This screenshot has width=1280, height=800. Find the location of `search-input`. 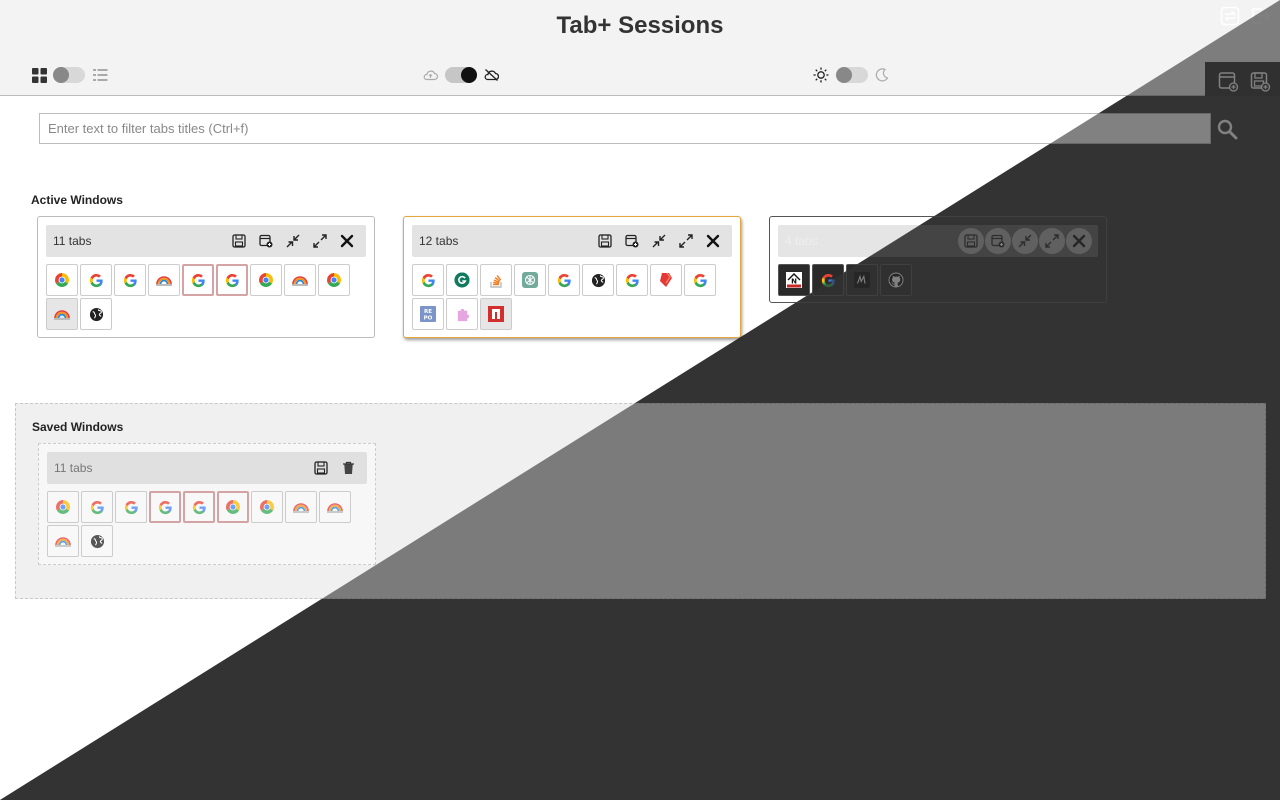

search-input is located at coordinates (625, 128).